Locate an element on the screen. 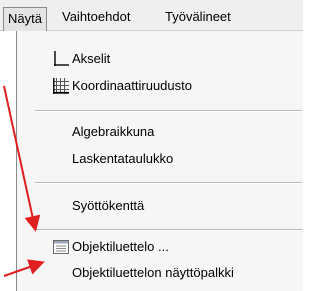 Image resolution: width=320 pixels, height=291 pixels. menu-nayta: Näytä is located at coordinates (25, 19).